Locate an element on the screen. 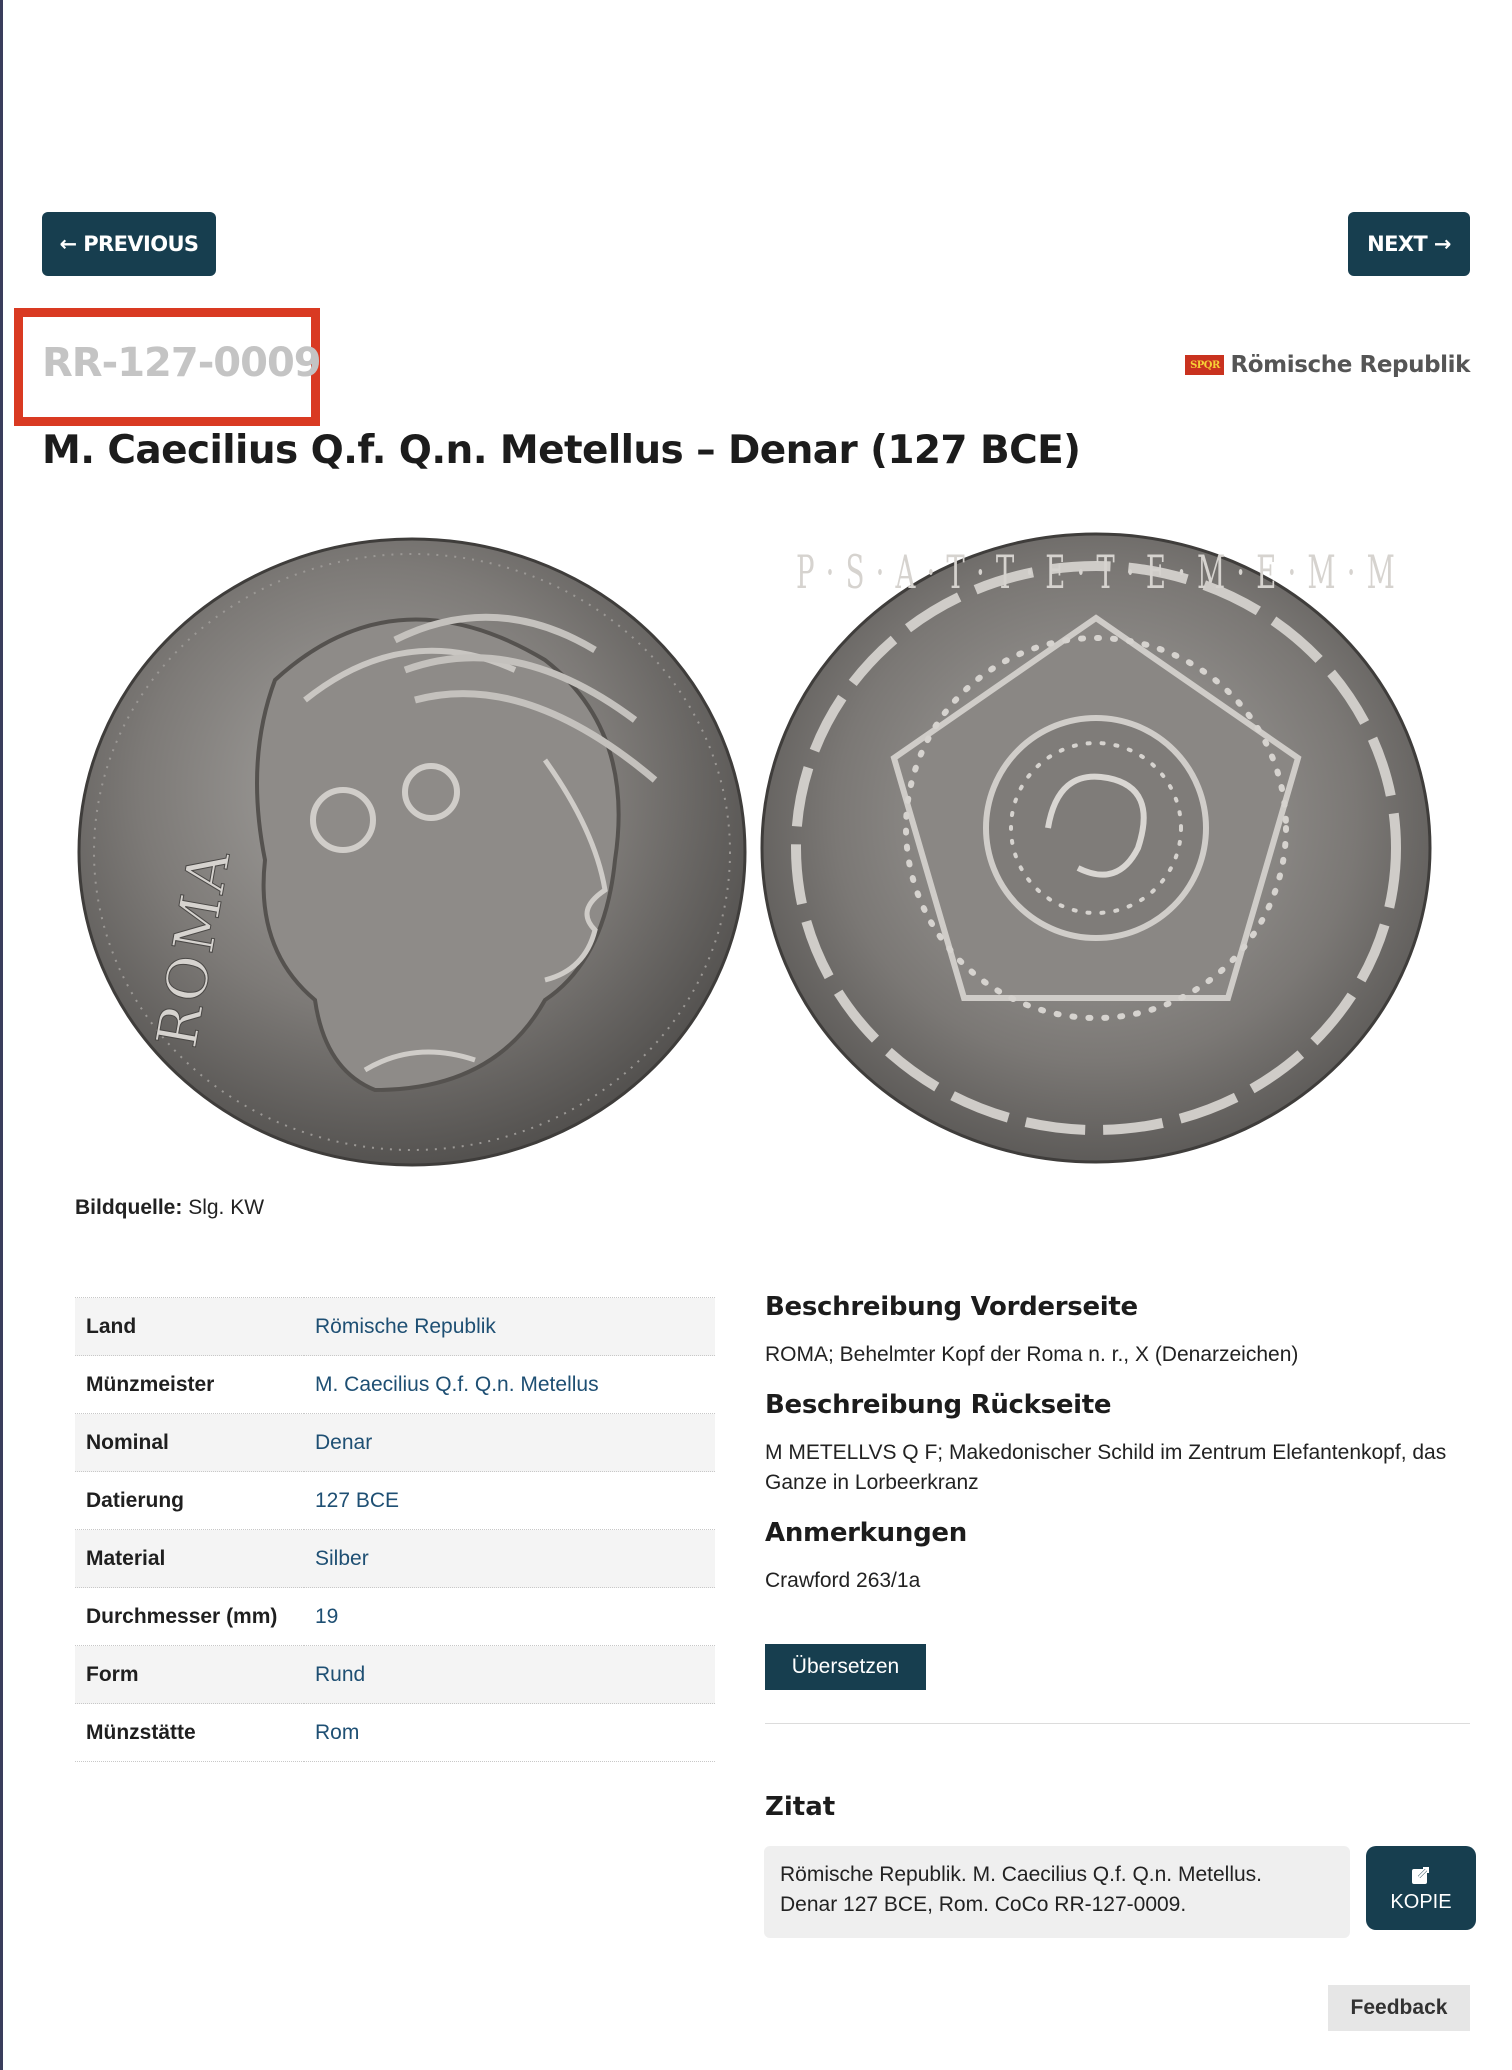 The image size is (1512, 2070). next-button: NEXT → is located at coordinates (1409, 244).